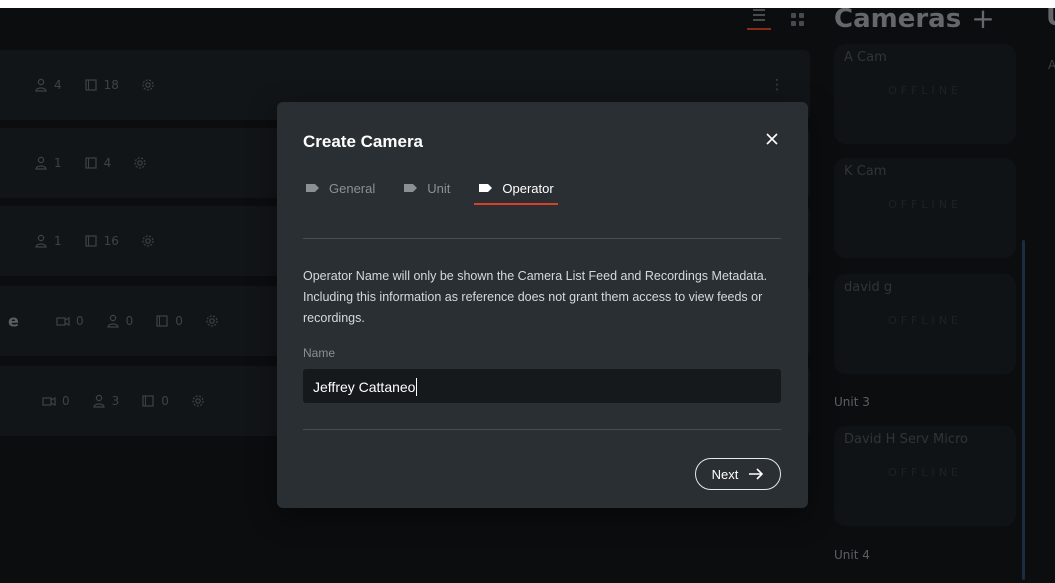 The width and height of the screenshot is (1055, 583). I want to click on dialog-tabs: General Unit Operator, so click(432, 191).